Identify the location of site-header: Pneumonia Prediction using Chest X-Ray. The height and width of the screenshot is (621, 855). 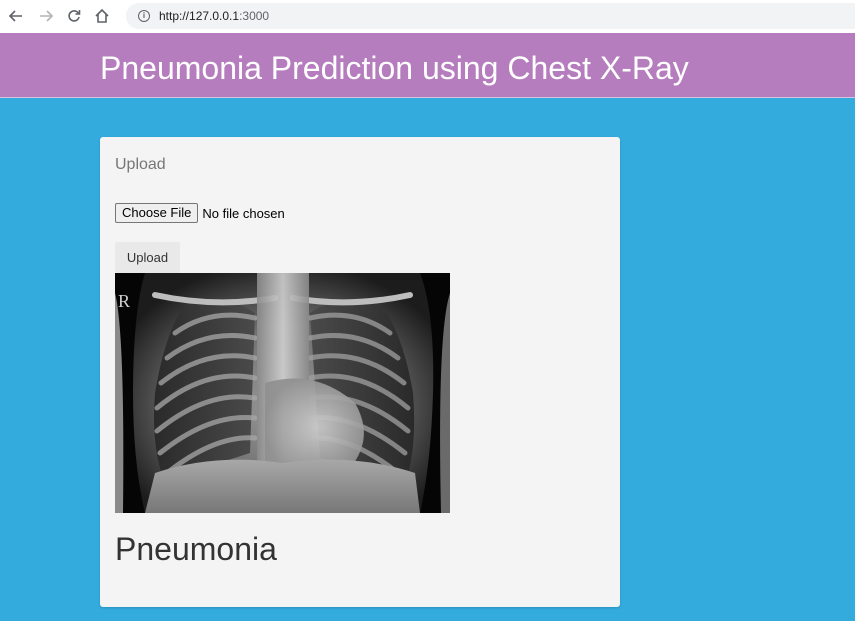
(427, 65).